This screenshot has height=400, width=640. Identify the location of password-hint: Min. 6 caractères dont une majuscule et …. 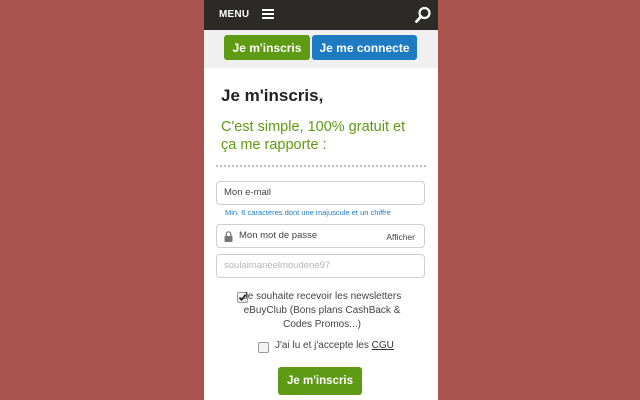
(308, 212).